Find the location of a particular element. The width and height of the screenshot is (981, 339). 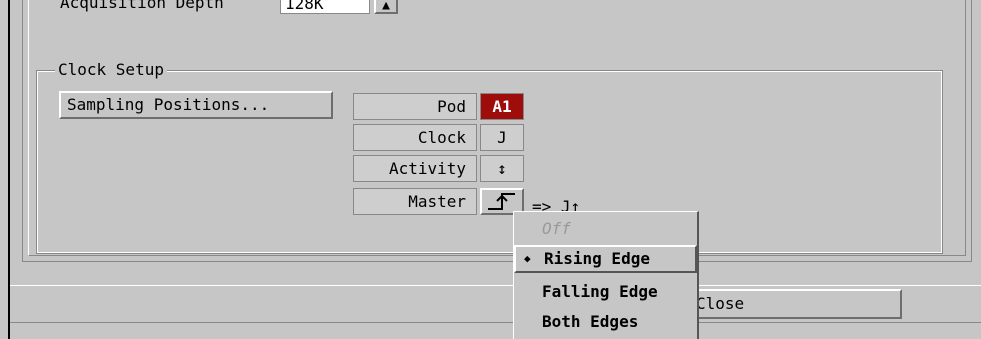

dropdown-arrow-icon: ▲ is located at coordinates (386, 7).